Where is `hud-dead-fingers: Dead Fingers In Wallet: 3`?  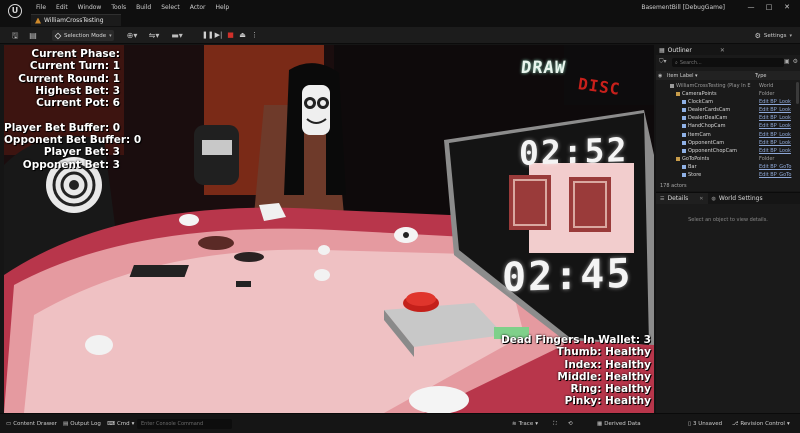
hud-dead-fingers: Dead Fingers In Wallet: 3 is located at coordinates (576, 340).